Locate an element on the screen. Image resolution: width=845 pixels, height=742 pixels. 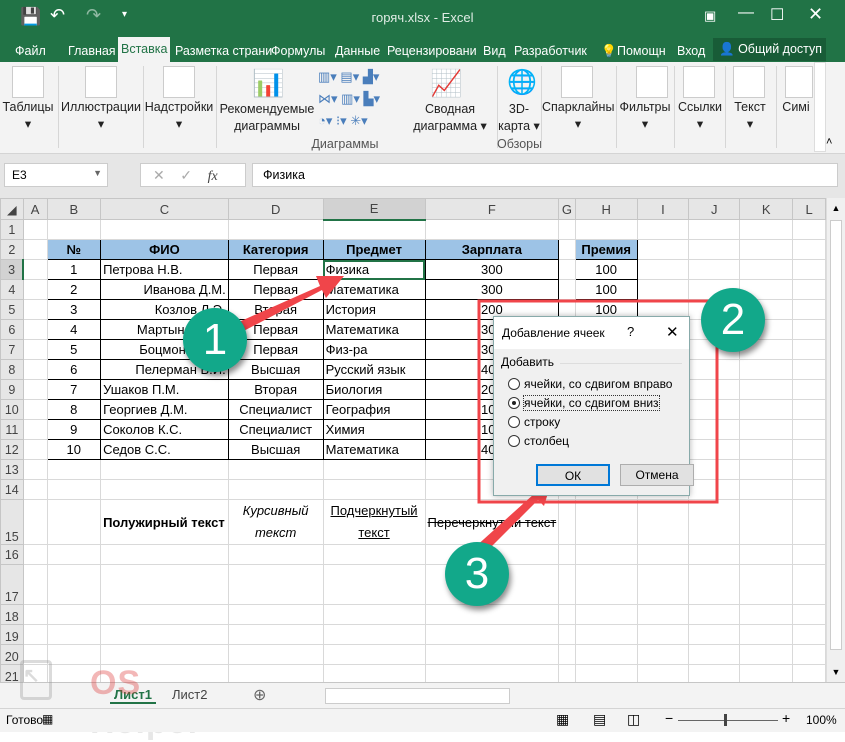
option-entire-column: столбец is located at coordinates (538, 441).